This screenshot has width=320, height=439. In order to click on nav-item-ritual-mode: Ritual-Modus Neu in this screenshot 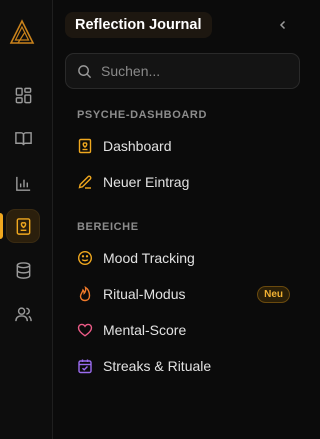, I will do `click(182, 294)`.